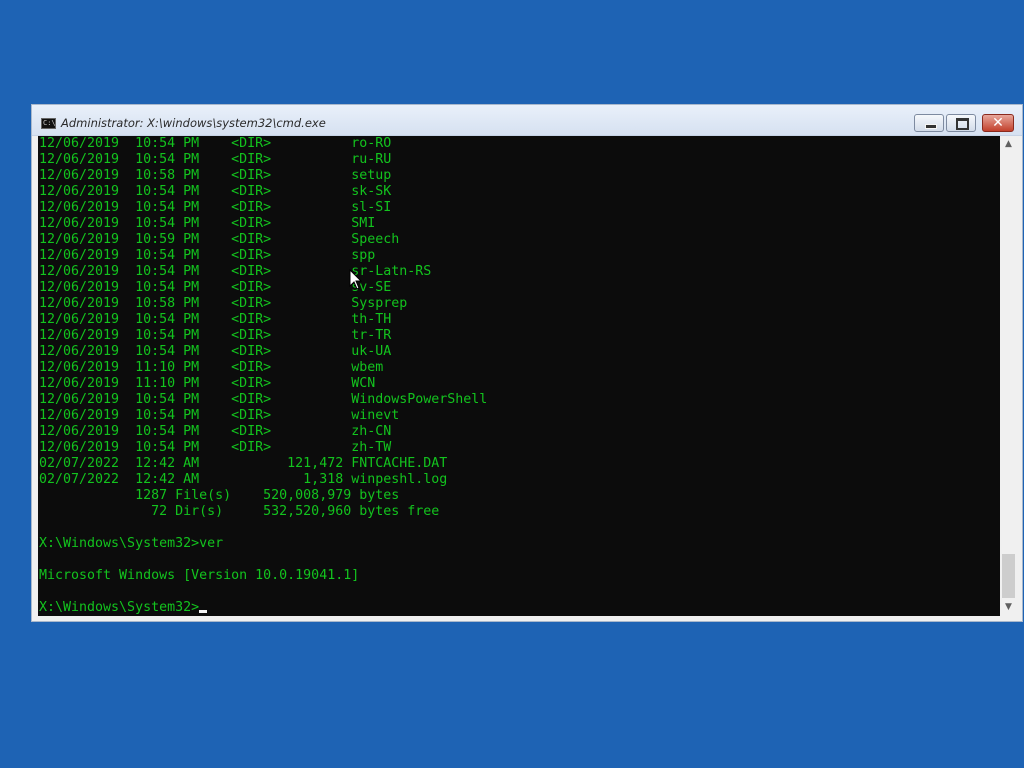 This screenshot has width=1024, height=768. What do you see at coordinates (1008, 576) in the screenshot?
I see `scroll-thumb` at bounding box center [1008, 576].